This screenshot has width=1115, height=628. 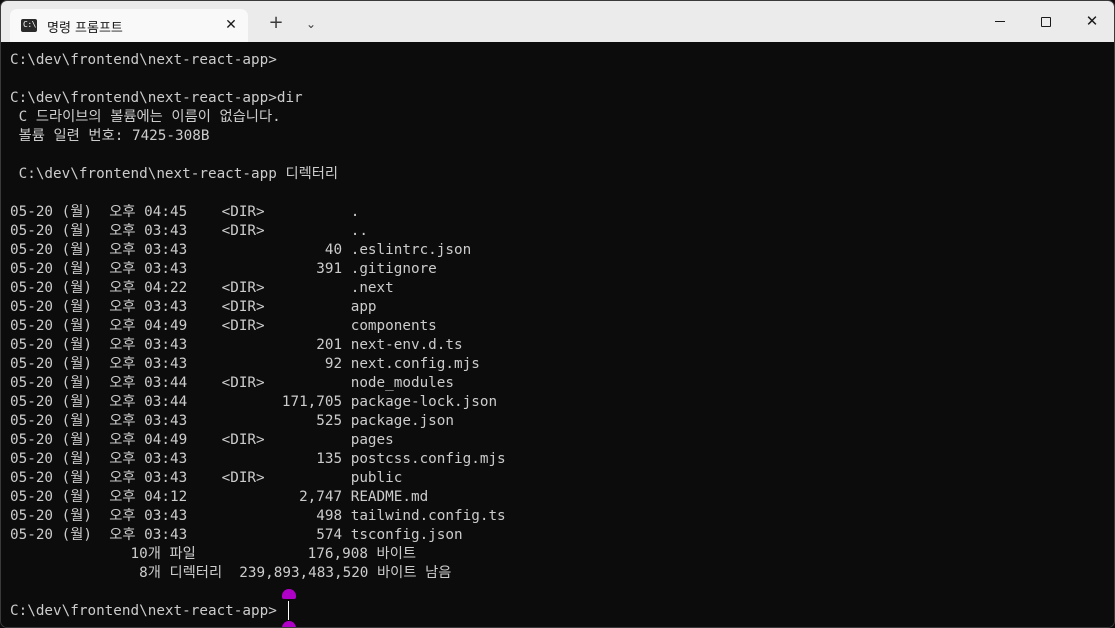 What do you see at coordinates (276, 23) in the screenshot?
I see `new-tab-button: +` at bounding box center [276, 23].